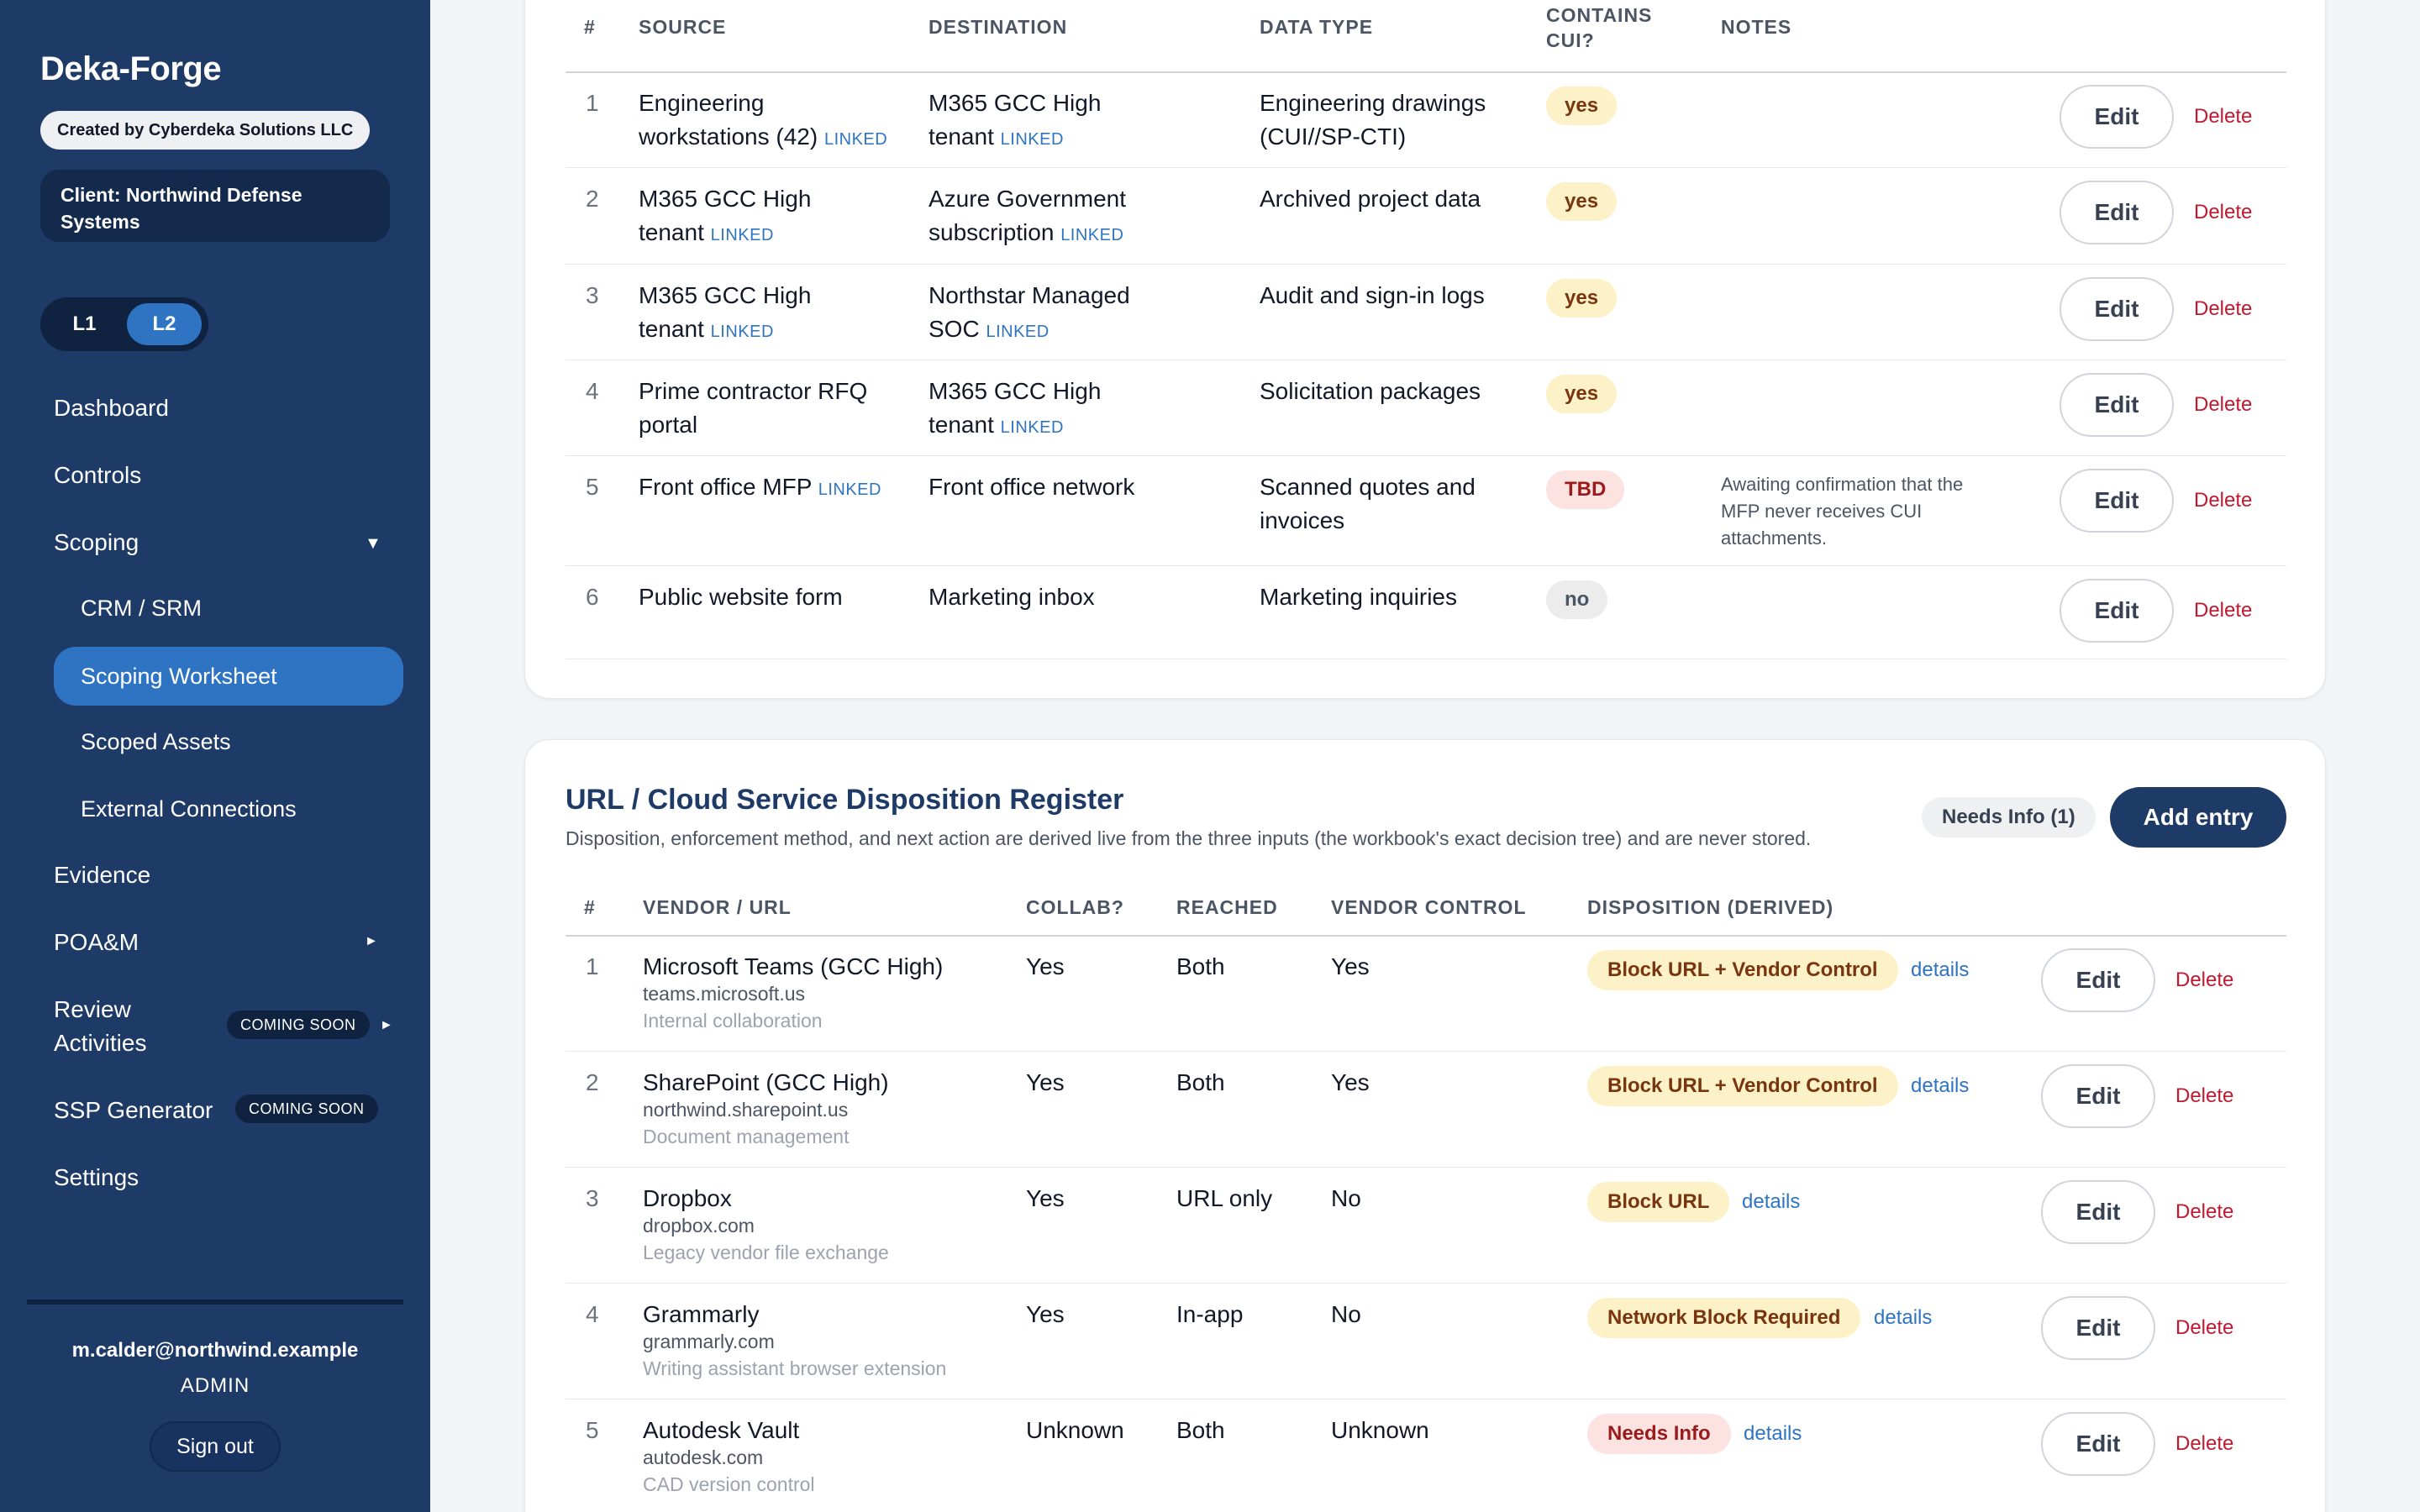 The height and width of the screenshot is (1512, 2420). What do you see at coordinates (1227, 907) in the screenshot?
I see `col-header-reached: REACHED` at bounding box center [1227, 907].